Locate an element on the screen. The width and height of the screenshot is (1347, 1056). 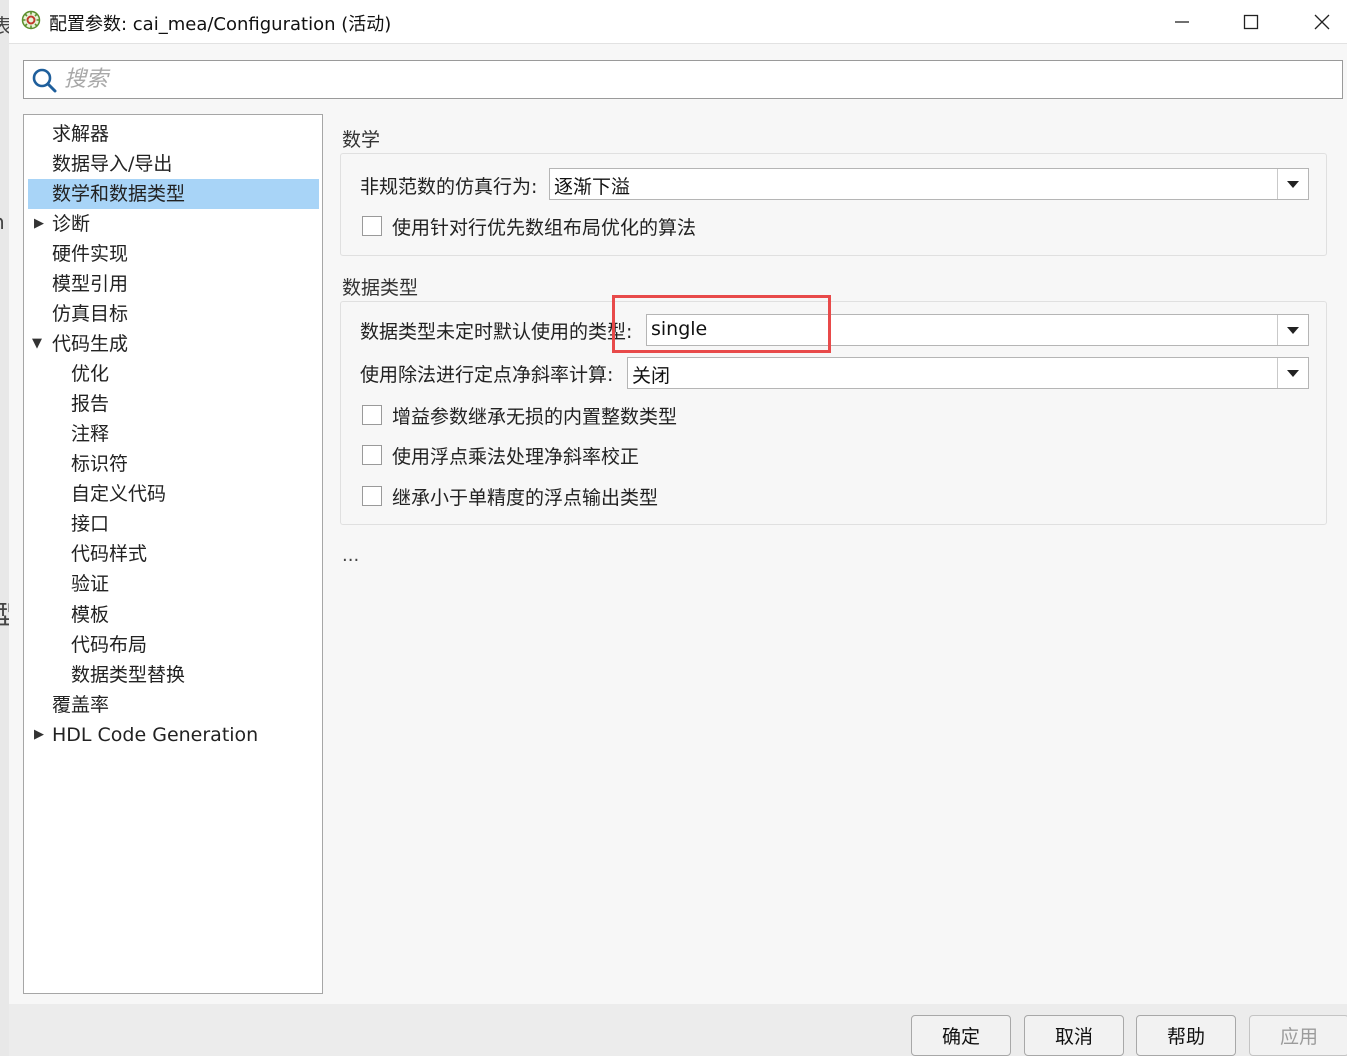
tree-item-hardware-implementation: 硬件实现 is located at coordinates (90, 254).